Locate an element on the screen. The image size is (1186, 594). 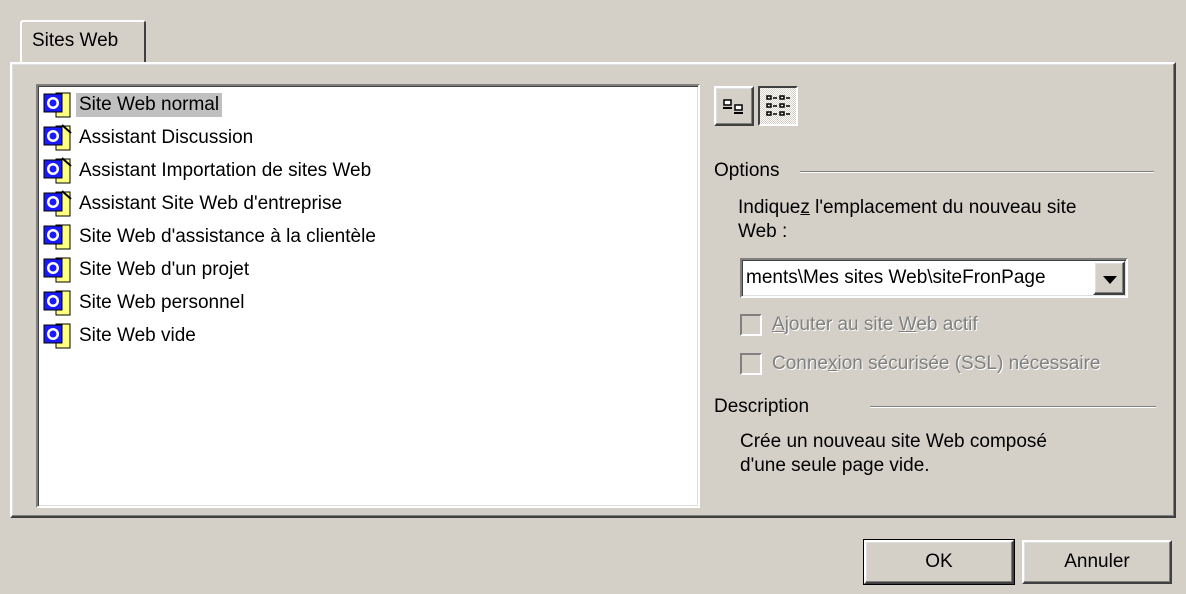
options-group-title: Options is located at coordinates (750, 171).